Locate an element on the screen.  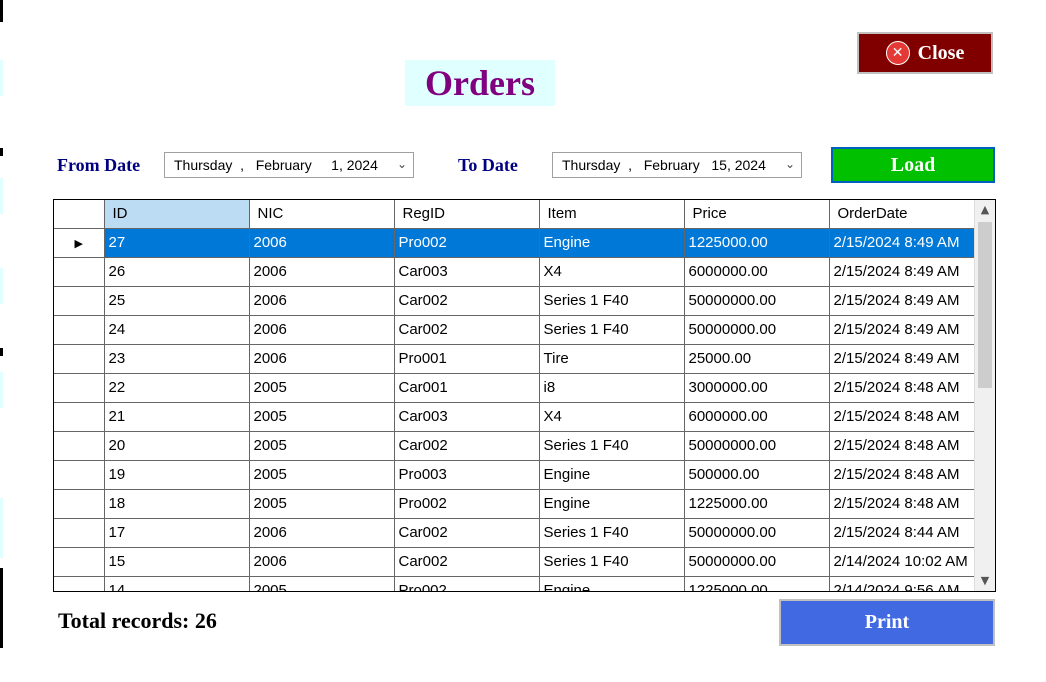
scrollbar-thumb is located at coordinates (985, 305).